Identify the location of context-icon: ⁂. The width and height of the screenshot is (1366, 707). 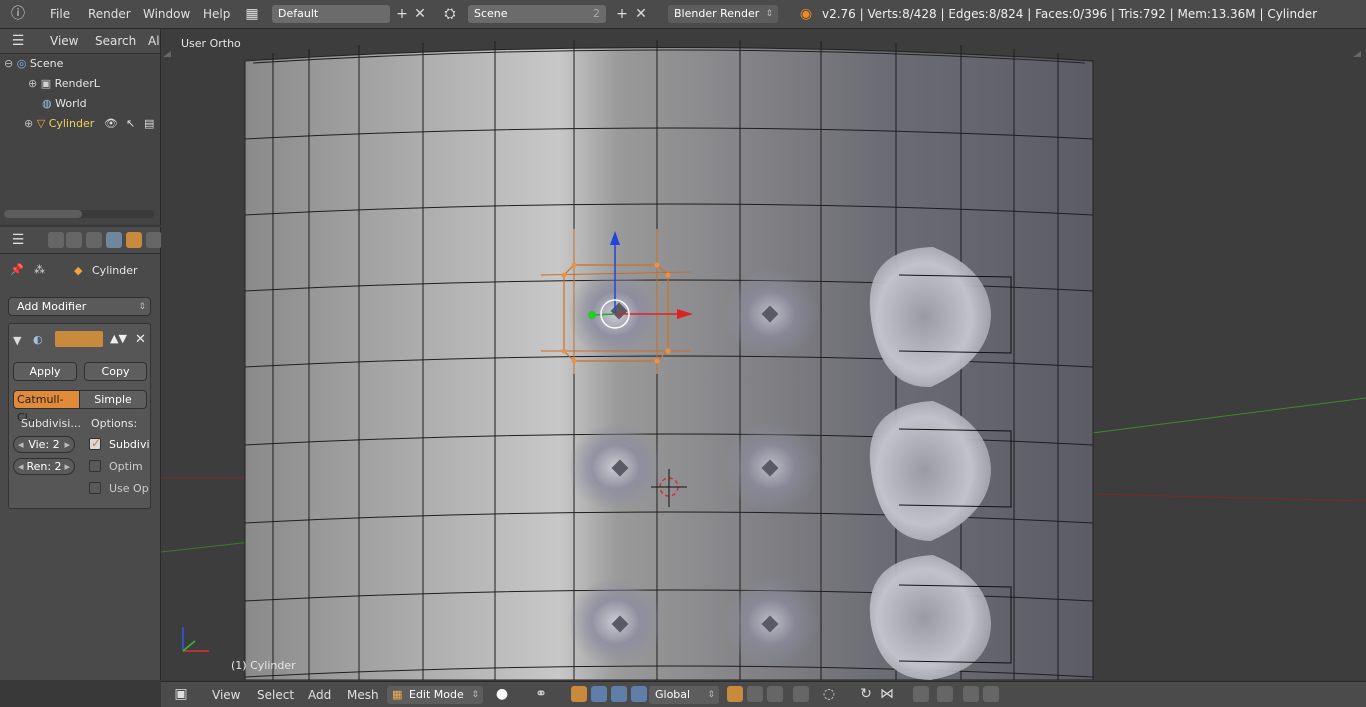
(39, 269).